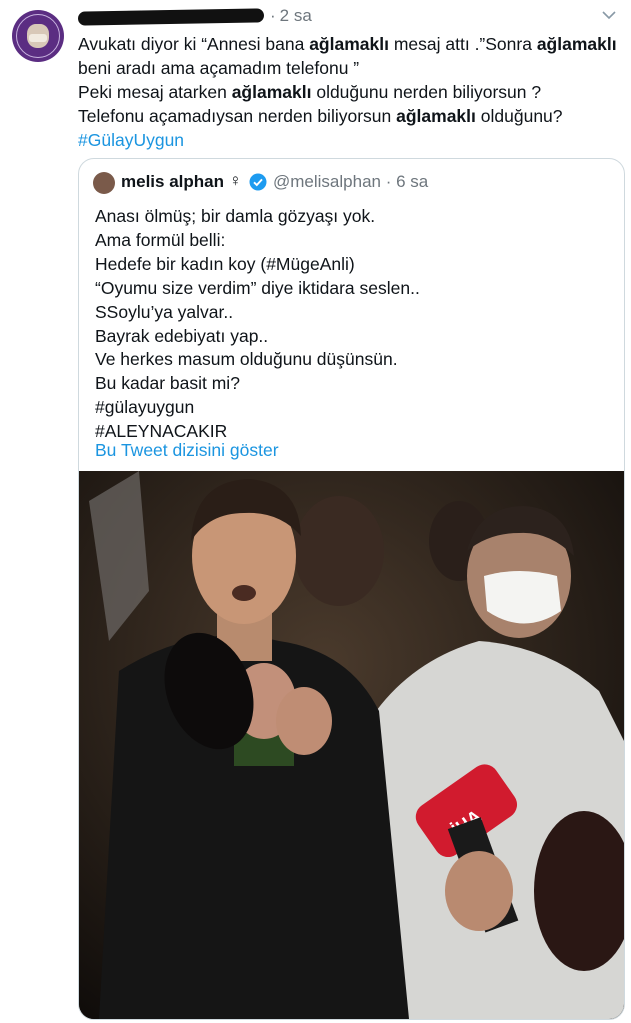 The height and width of the screenshot is (1023, 631). Describe the element at coordinates (246, 359) in the screenshot. I see `quoted-line: Ve herkes masum olduğunu düşünsün.` at that location.